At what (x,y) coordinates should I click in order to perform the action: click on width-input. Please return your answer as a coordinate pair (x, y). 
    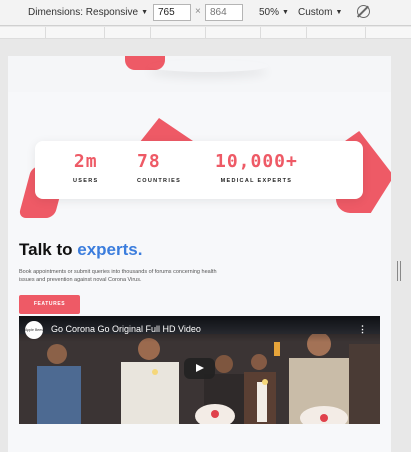
    Looking at the image, I should click on (172, 12).